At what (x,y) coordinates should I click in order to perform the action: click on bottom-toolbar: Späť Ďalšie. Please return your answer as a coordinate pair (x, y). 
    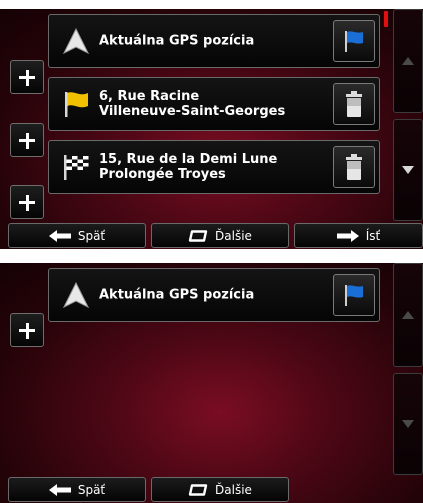
    Looking at the image, I should click on (211, 490).